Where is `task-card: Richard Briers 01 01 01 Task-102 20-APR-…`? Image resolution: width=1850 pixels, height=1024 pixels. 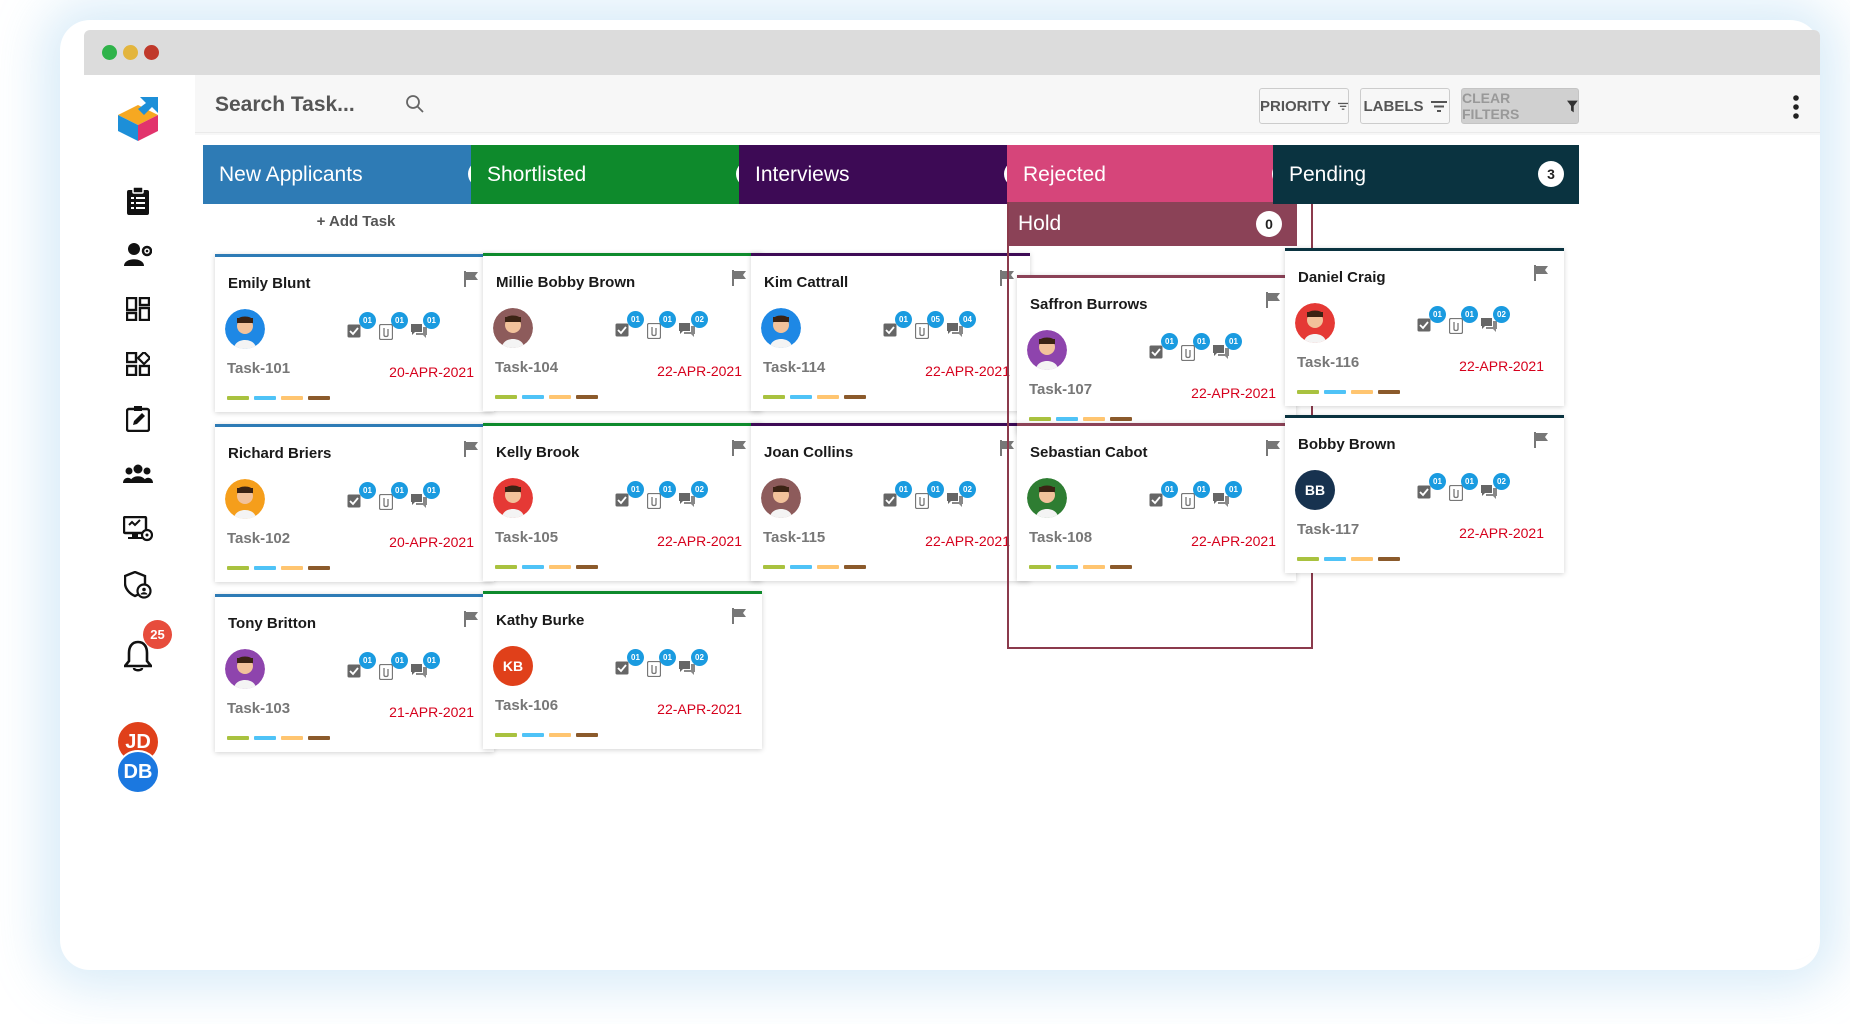 task-card: Richard Briers 01 01 01 Task-102 20-APR-… is located at coordinates (354, 503).